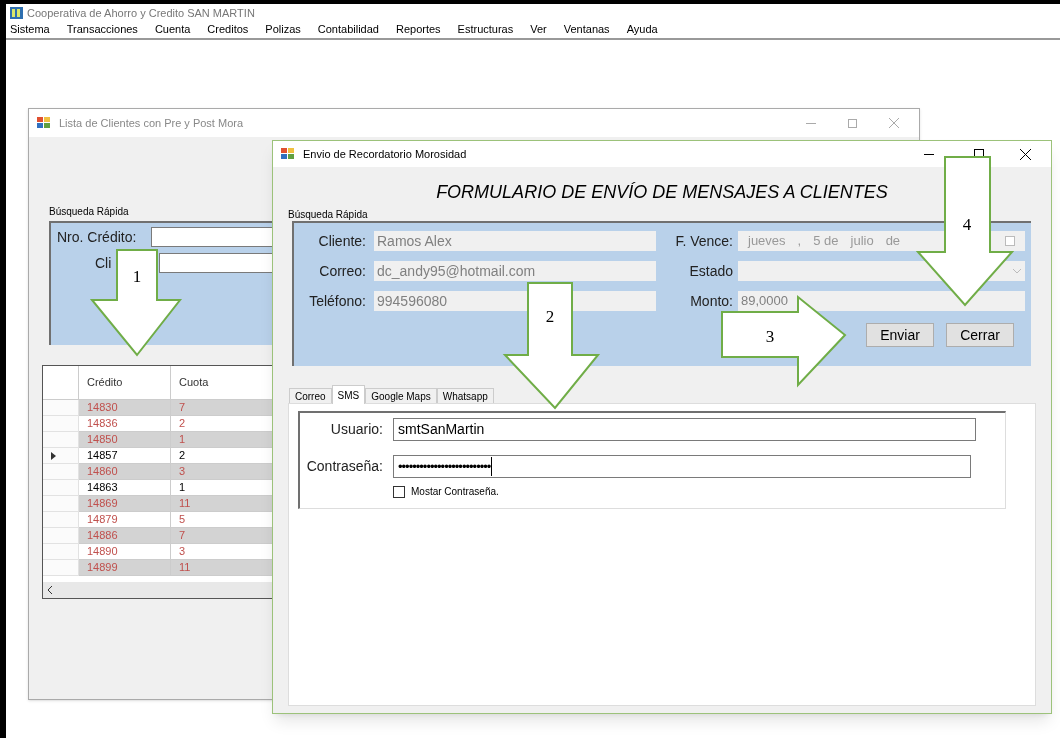  I want to click on field-label: Monto:, so click(711, 301).